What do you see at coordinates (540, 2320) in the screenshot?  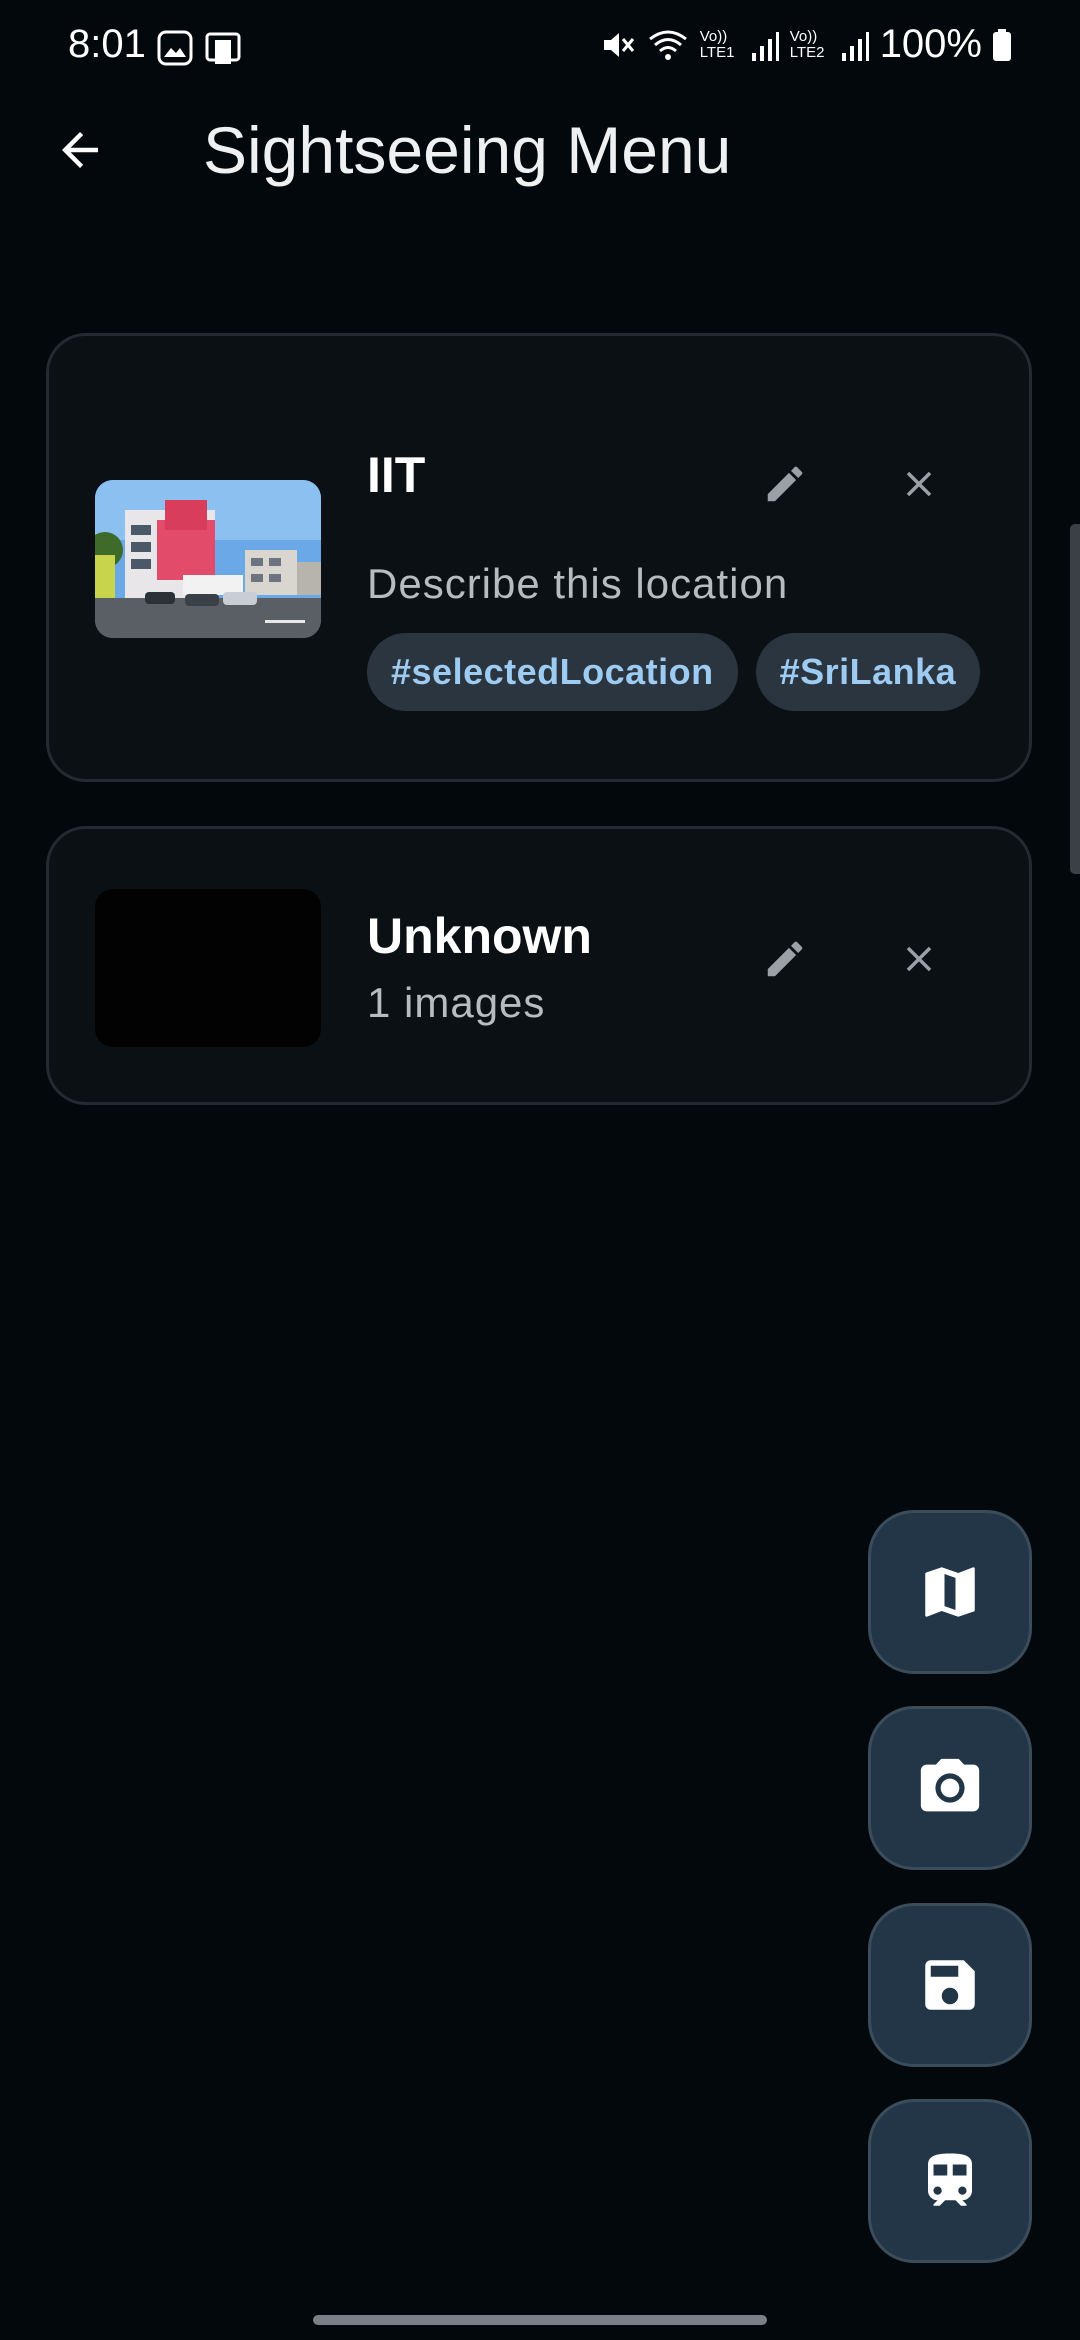 I see `home-indicator` at bounding box center [540, 2320].